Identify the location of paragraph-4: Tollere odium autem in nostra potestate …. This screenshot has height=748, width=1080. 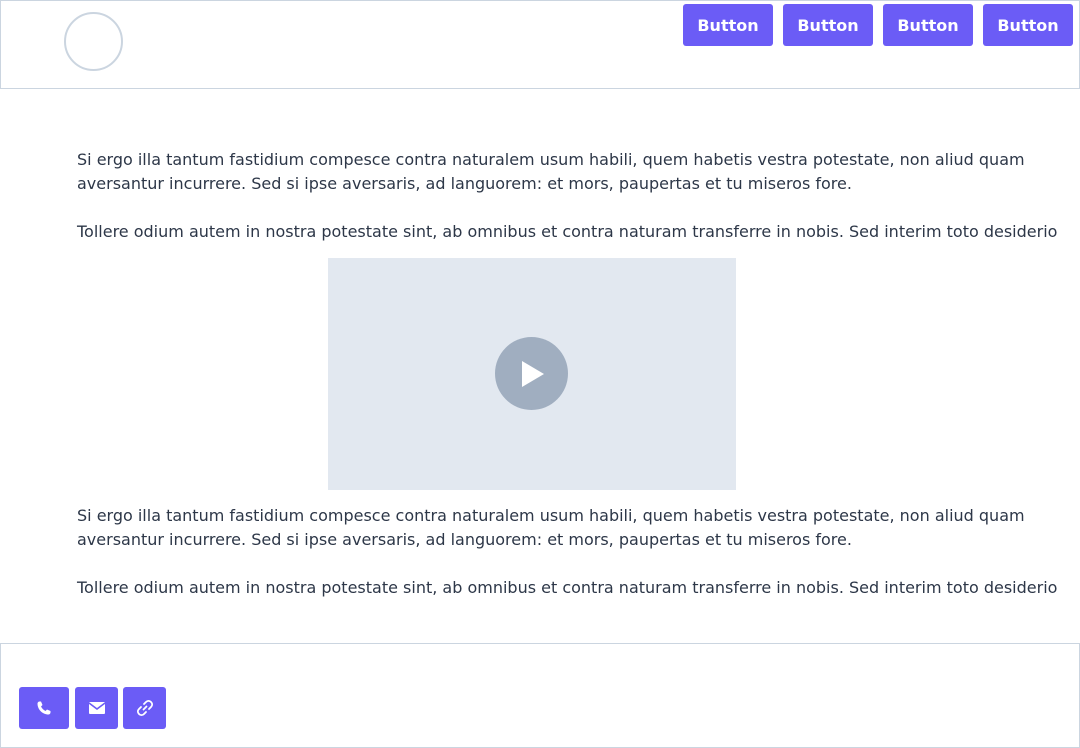
(567, 587).